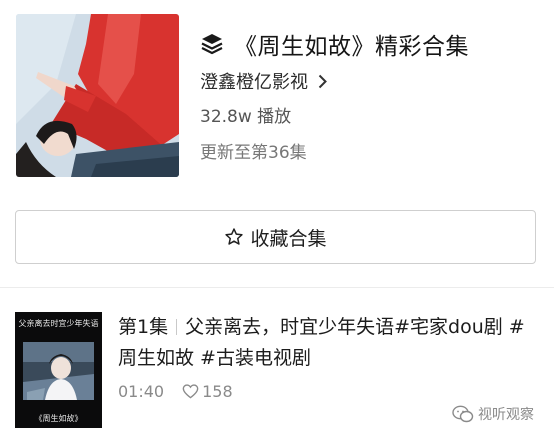 The height and width of the screenshot is (443, 554). I want to click on like-count: 158, so click(217, 391).